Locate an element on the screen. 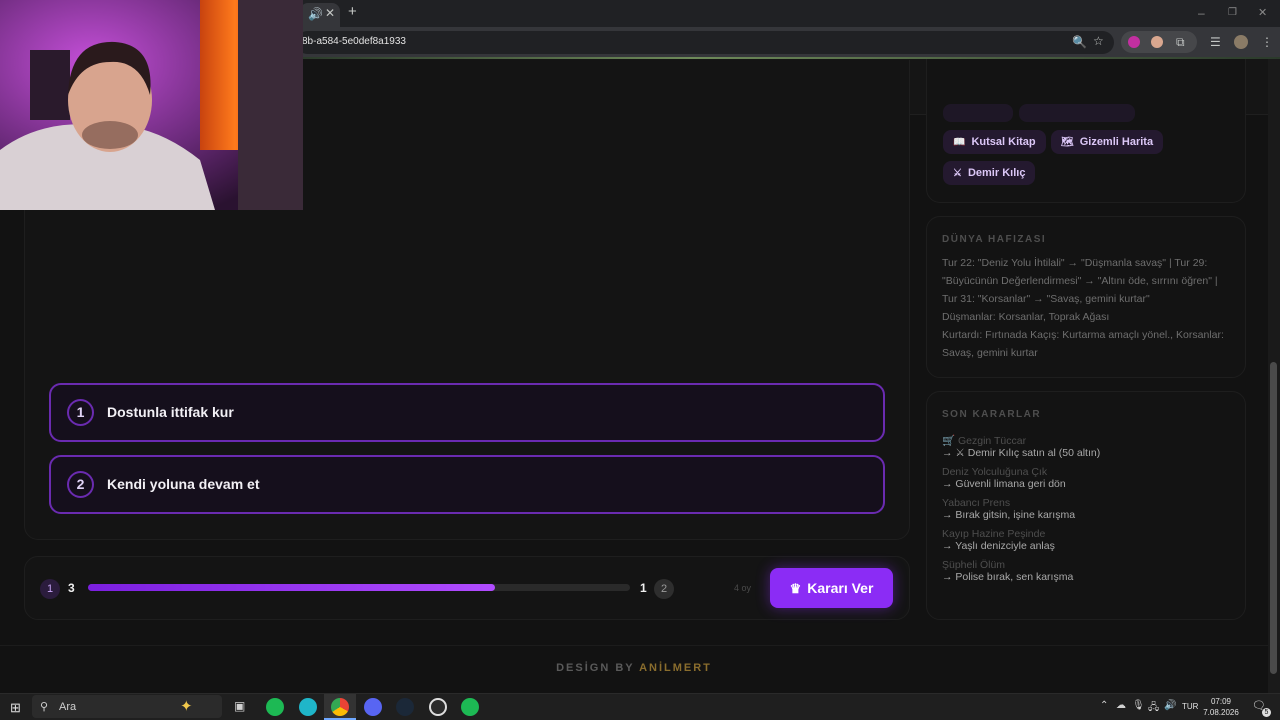  decision-choice: → Güvenli limana geri dön is located at coordinates (1004, 484).